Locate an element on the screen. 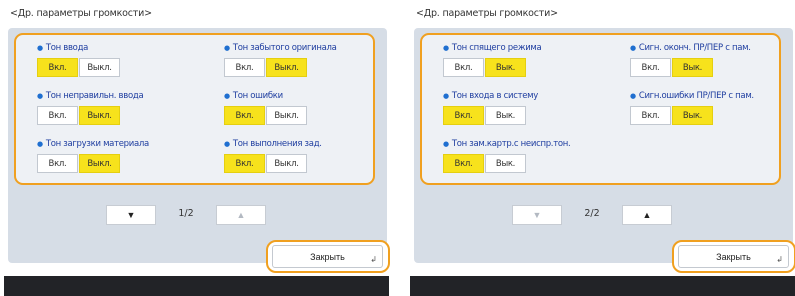  setting-label-text: Тон неправильн. ввода is located at coordinates (94, 96).